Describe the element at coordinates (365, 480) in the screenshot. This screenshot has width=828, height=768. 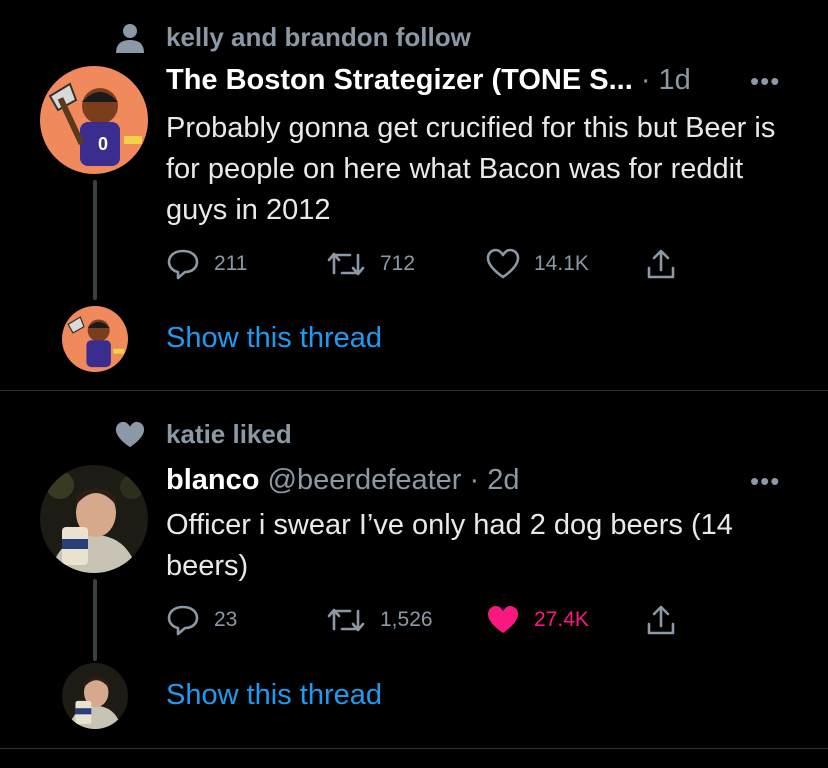
I see `user-handle: @beerdefeater` at that location.